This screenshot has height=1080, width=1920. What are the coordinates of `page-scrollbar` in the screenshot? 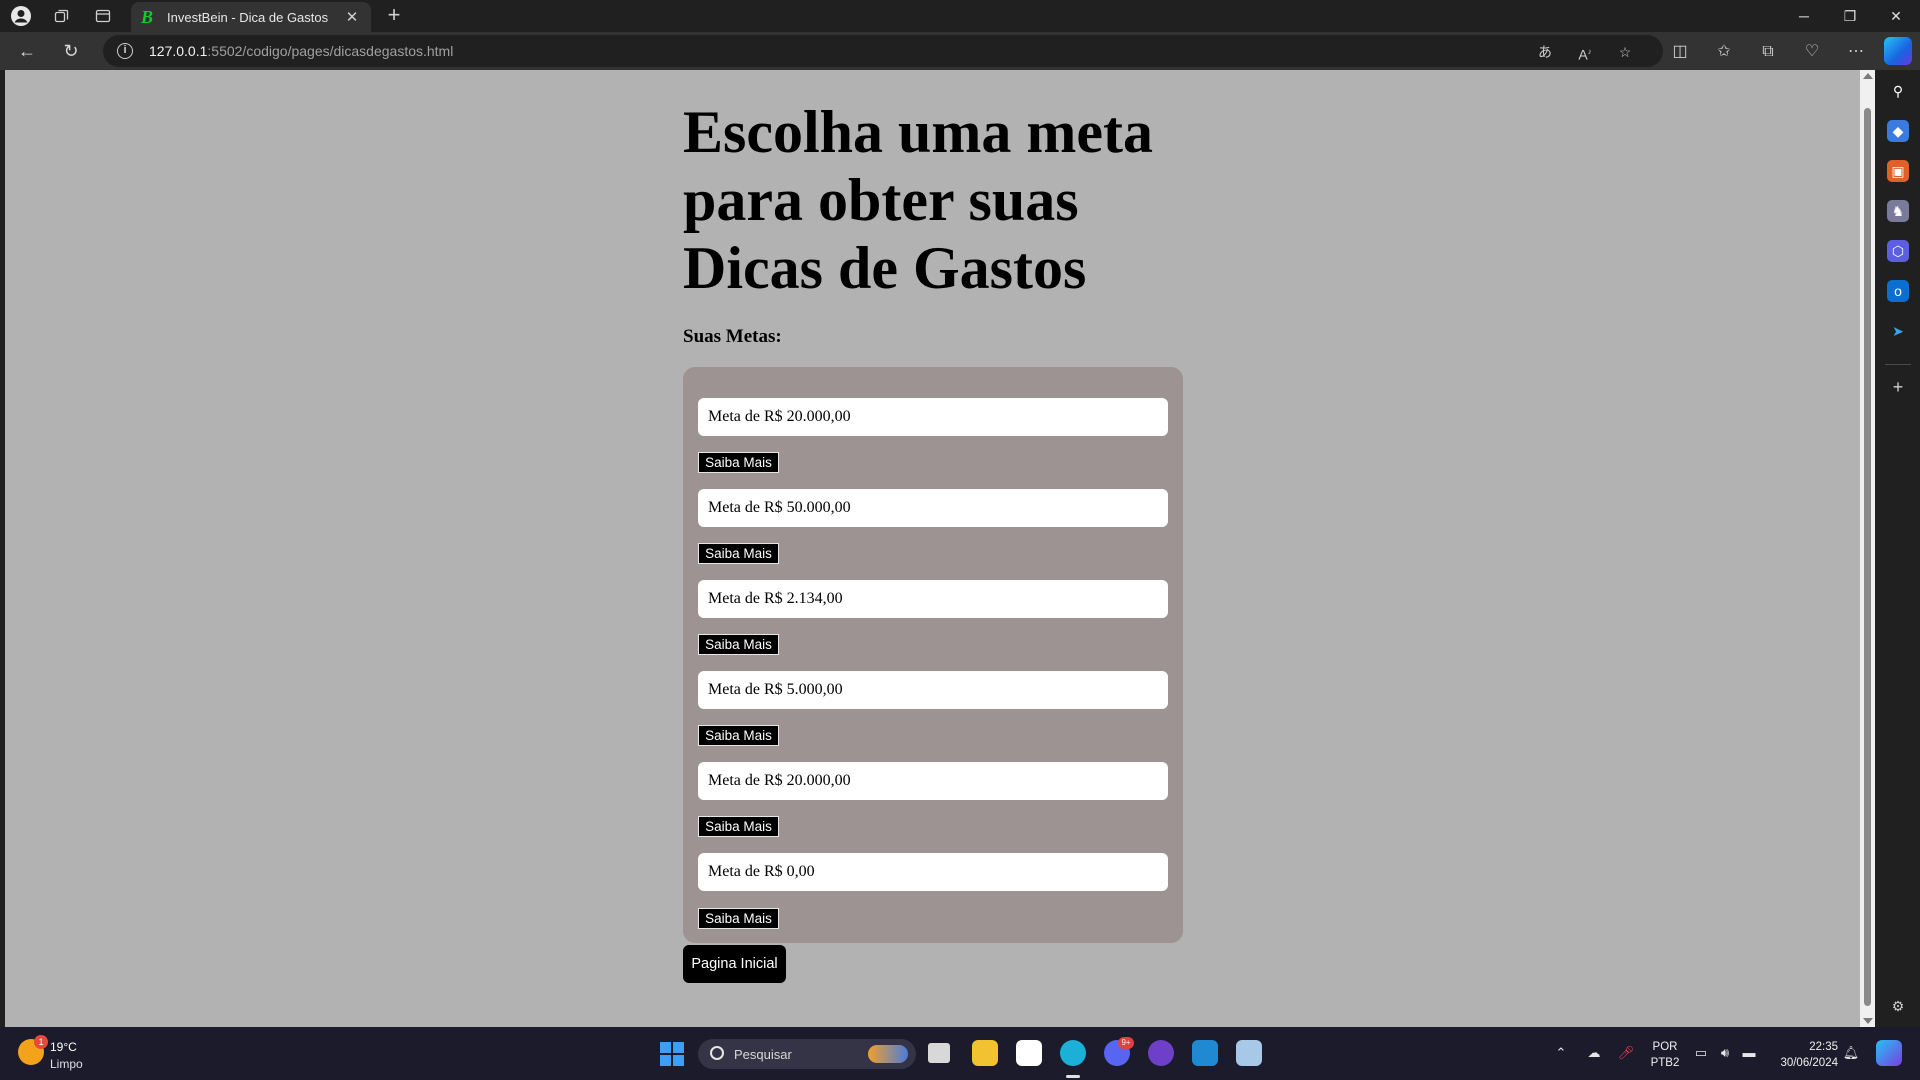 It's located at (1867, 548).